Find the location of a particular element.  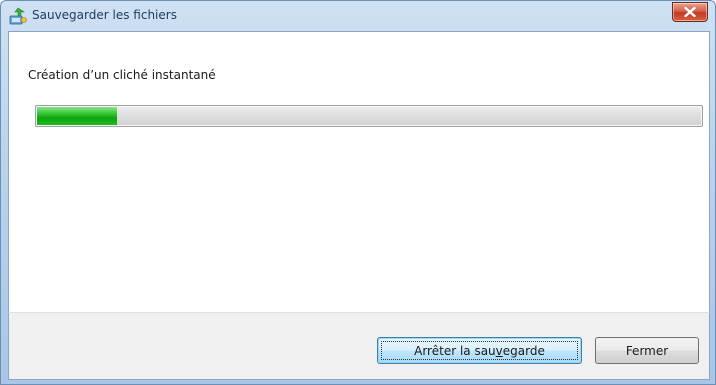

progress-bar is located at coordinates (369, 116).